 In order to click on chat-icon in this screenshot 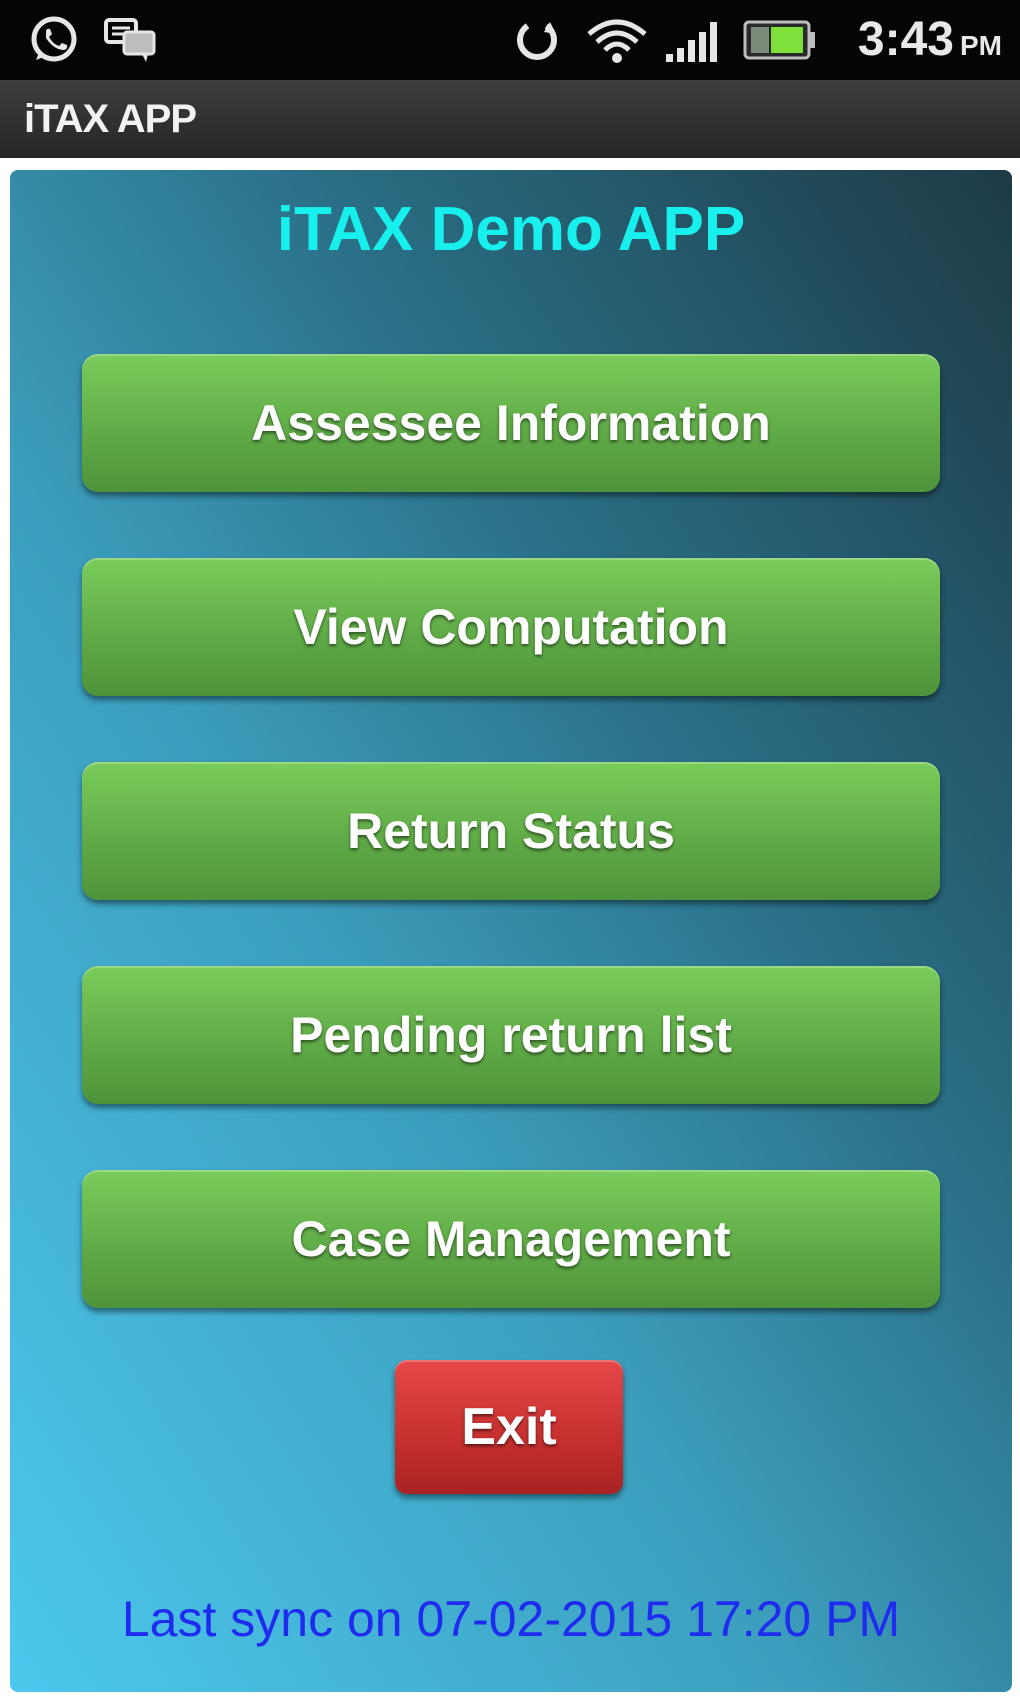, I will do `click(132, 40)`.